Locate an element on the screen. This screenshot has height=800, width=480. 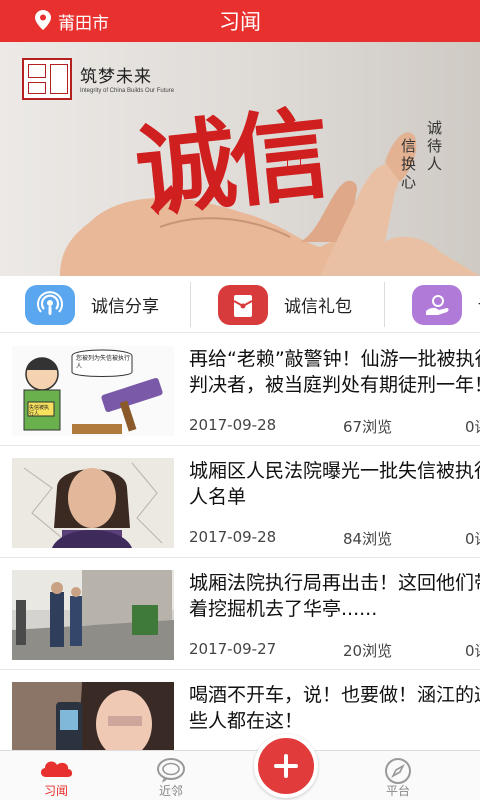
tab-label: 习闻 is located at coordinates (55, 791).